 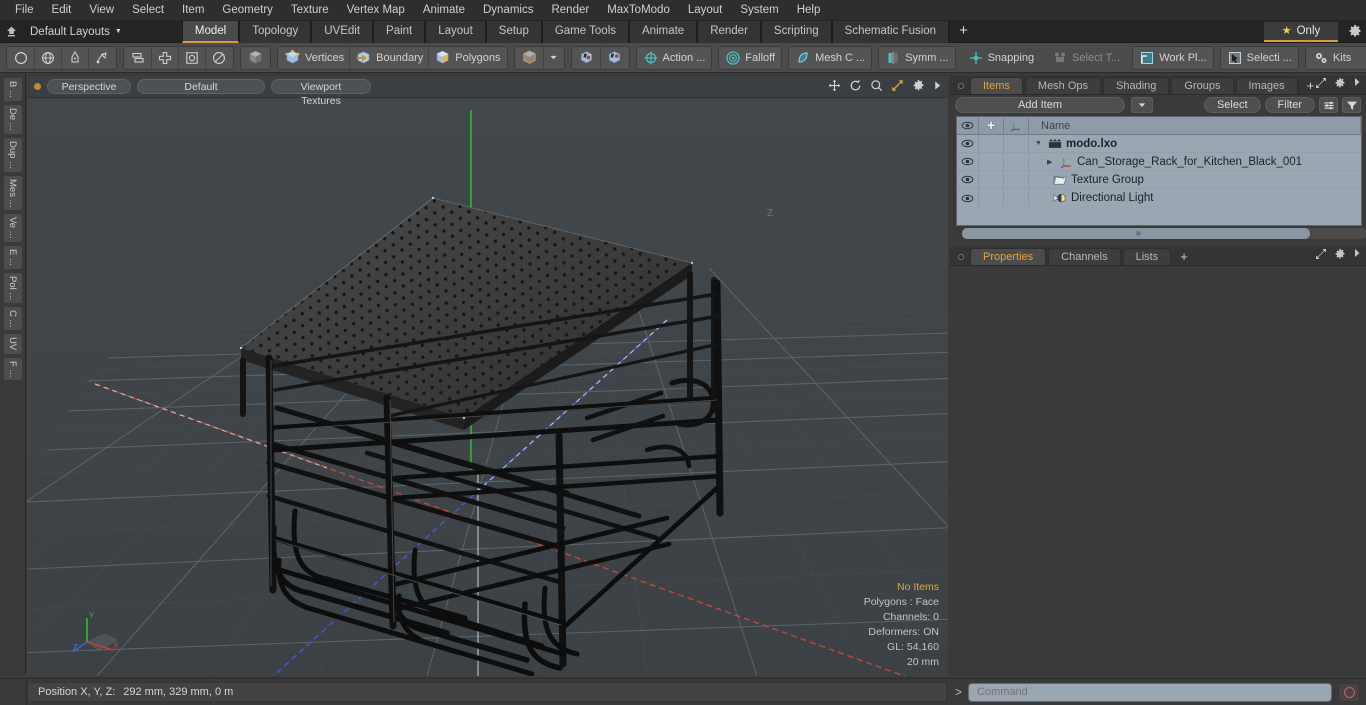 What do you see at coordinates (963, 32) in the screenshot?
I see `add-tab-button: +` at bounding box center [963, 32].